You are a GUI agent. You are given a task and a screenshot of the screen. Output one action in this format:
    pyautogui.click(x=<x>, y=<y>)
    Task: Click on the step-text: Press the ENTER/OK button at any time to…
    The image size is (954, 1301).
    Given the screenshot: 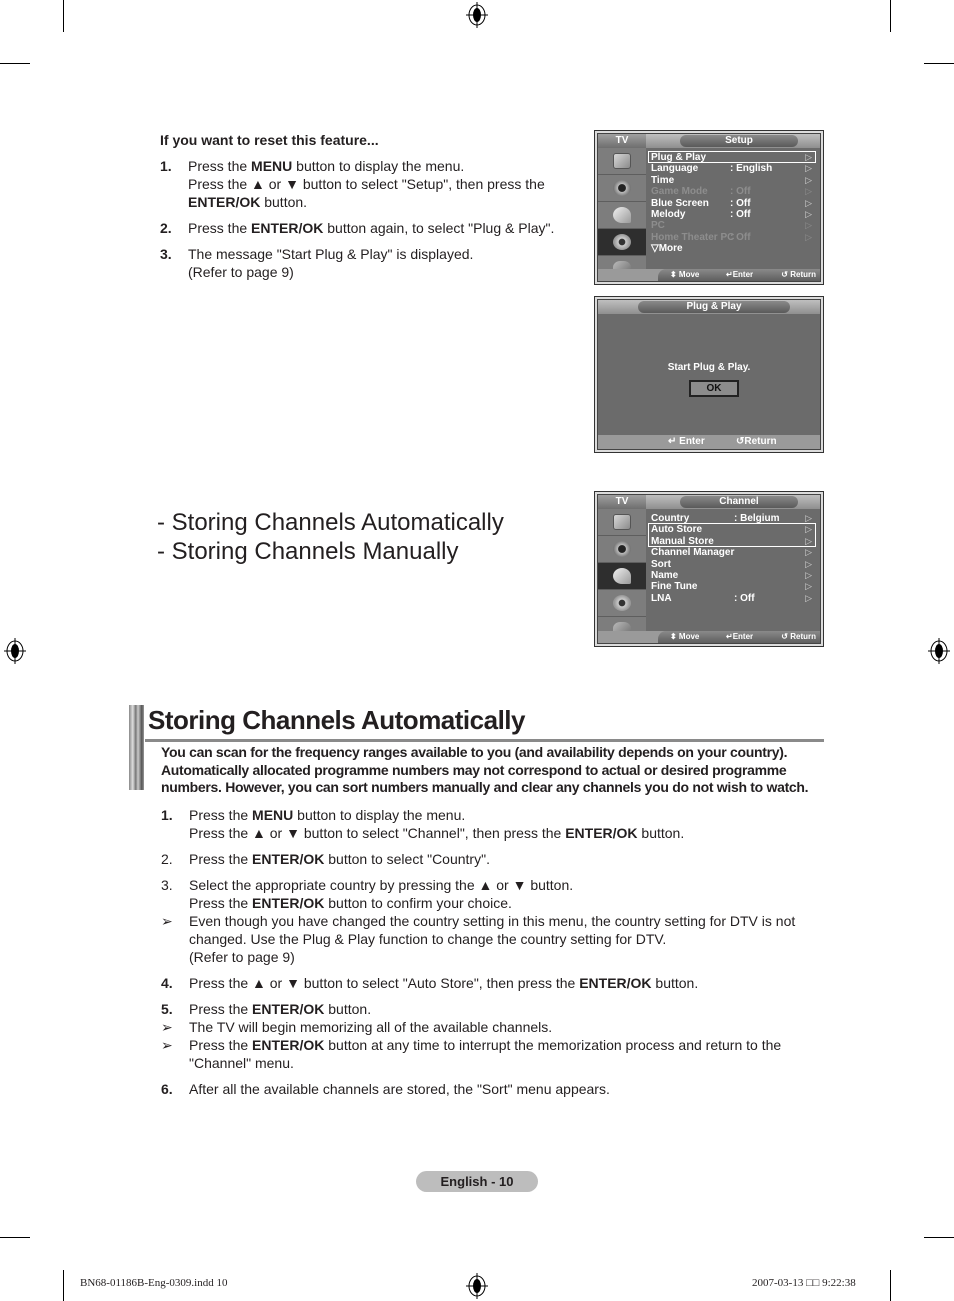 What is the action you would take?
    pyautogui.click(x=485, y=1054)
    